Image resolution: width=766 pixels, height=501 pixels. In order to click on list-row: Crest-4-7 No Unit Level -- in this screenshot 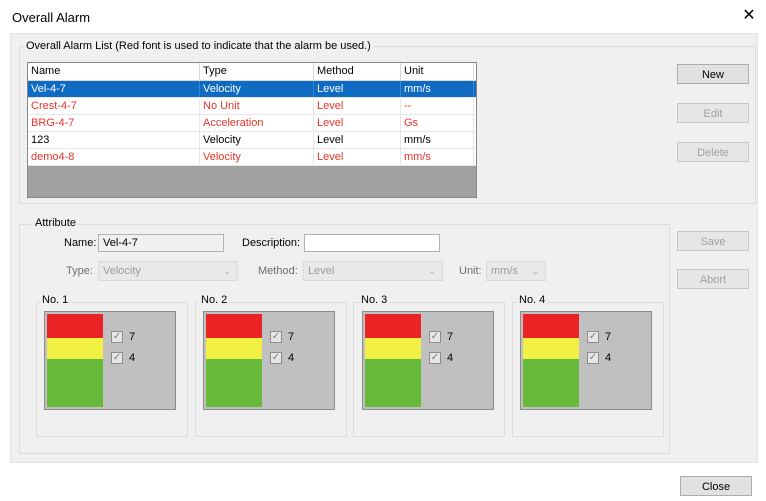, I will do `click(252, 106)`.